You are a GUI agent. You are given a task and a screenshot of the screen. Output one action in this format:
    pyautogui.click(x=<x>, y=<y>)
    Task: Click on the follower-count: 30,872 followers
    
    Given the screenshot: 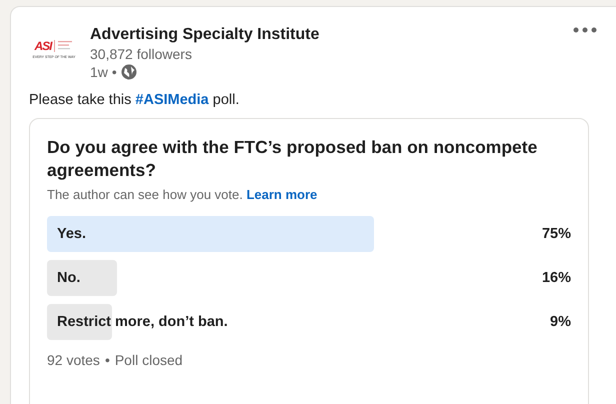 What is the action you would take?
    pyautogui.click(x=141, y=54)
    